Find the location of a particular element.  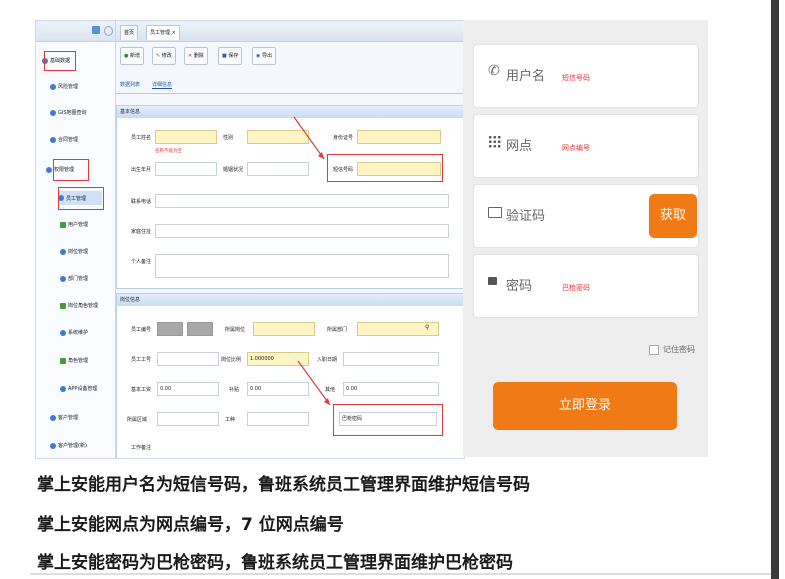

password-input: 密码 巴枪密码 is located at coordinates (586, 286).